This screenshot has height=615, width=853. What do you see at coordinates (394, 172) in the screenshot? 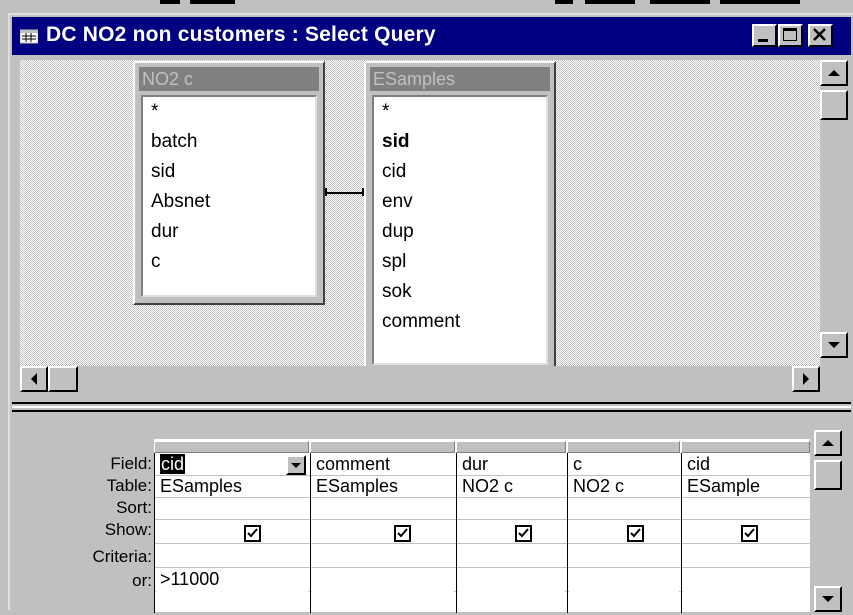
I see `field-item: cid` at bounding box center [394, 172].